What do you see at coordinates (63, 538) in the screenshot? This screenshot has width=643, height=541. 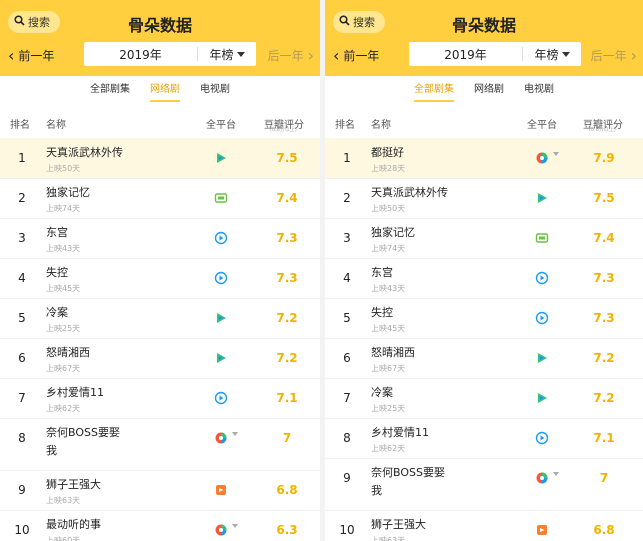 I see `days-since-release: 上映60天` at bounding box center [63, 538].